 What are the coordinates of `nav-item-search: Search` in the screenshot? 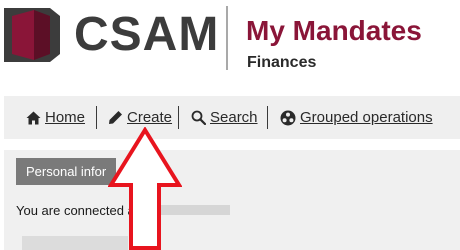 It's located at (224, 117).